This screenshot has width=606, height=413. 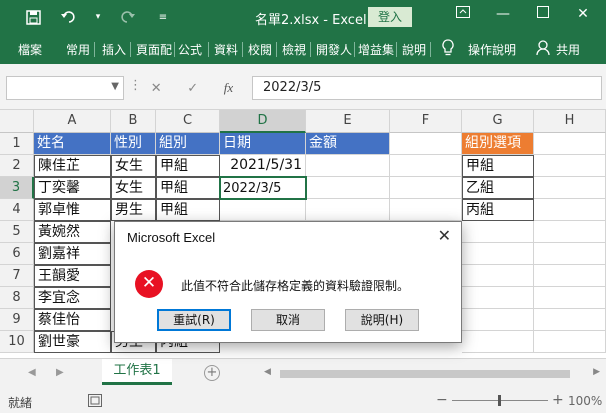 I want to click on tab-view: 檢視, so click(x=294, y=49).